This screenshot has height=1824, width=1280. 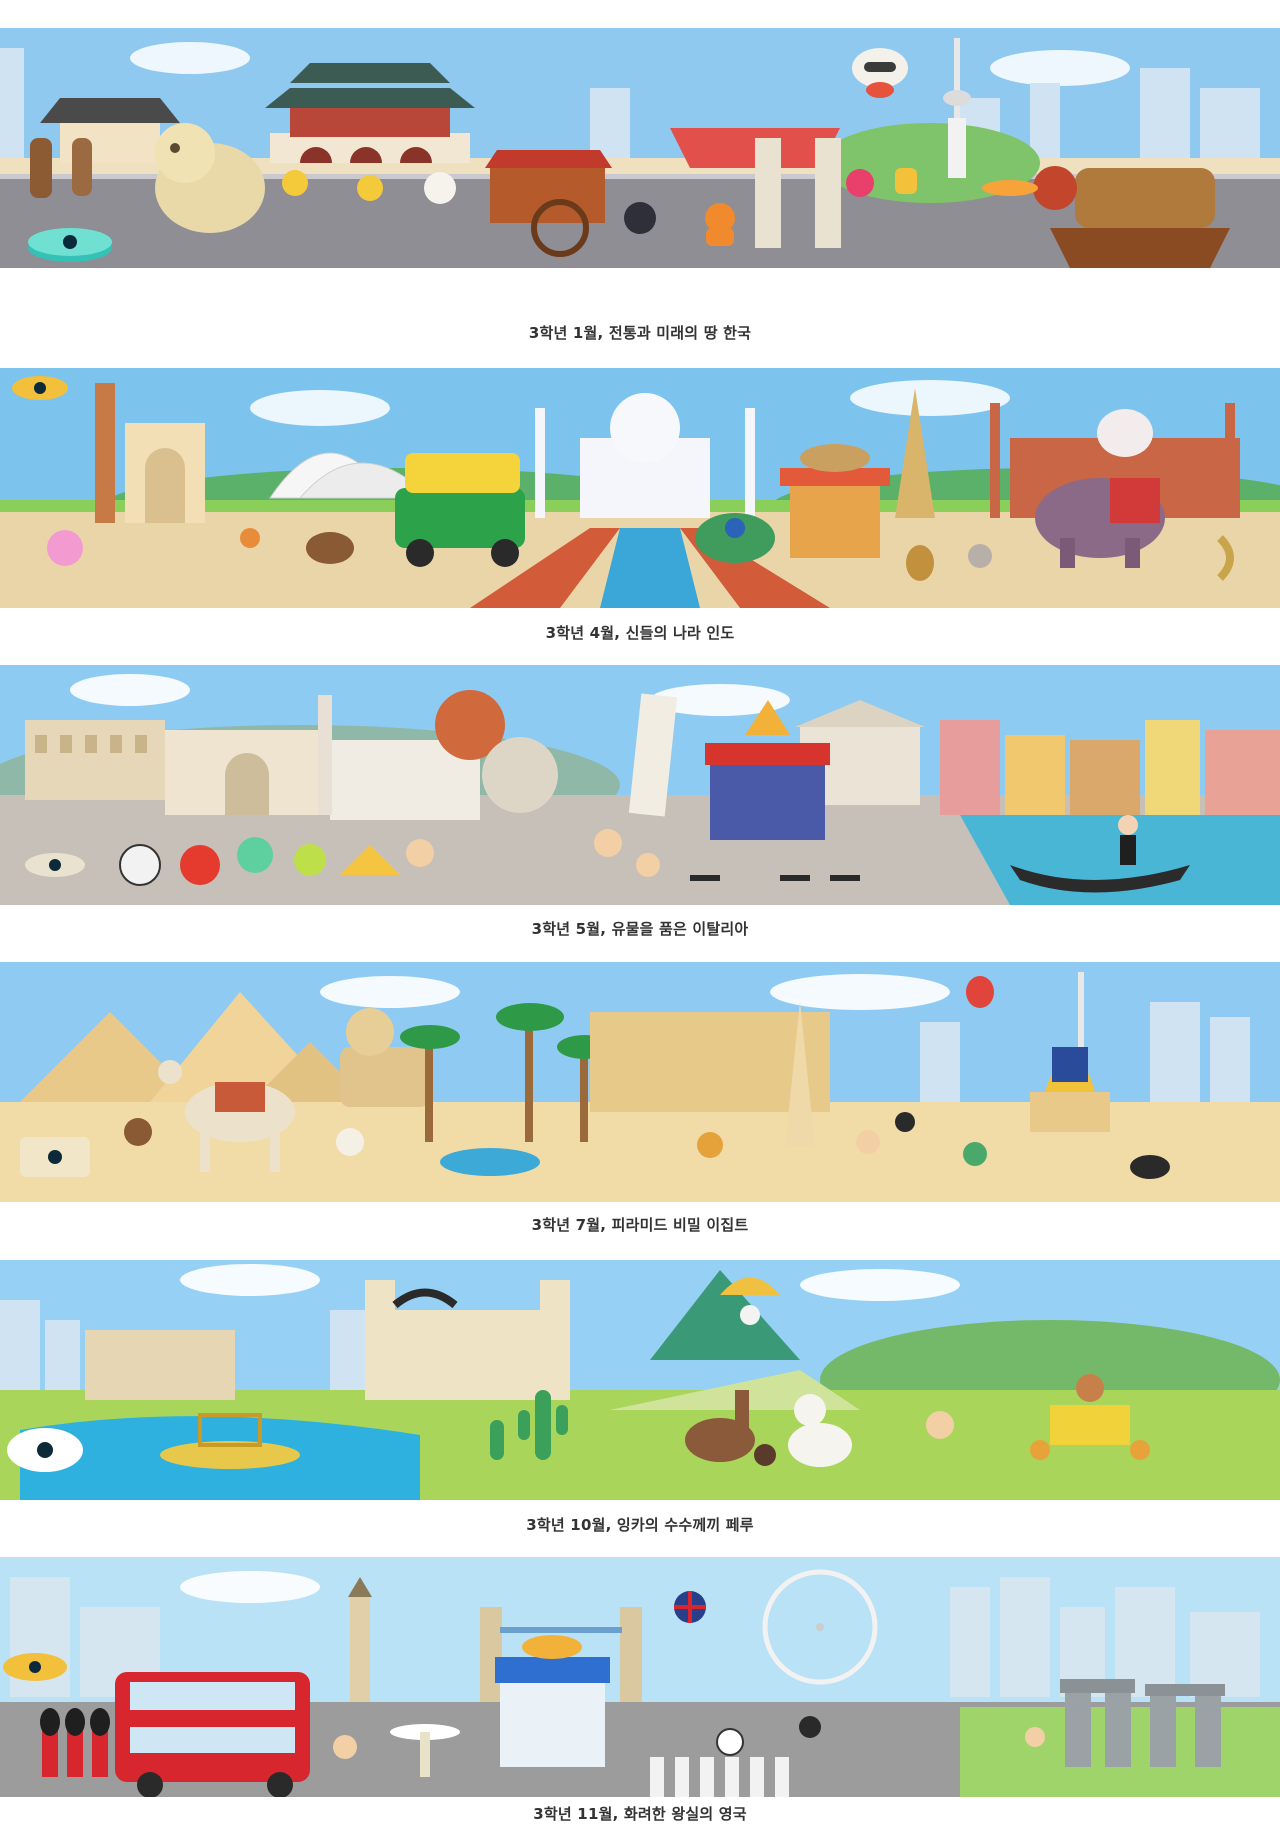 What do you see at coordinates (640, 1525) in the screenshot?
I see `peru-caption: 3학년 10월, 잉카의 수수께끼 페루` at bounding box center [640, 1525].